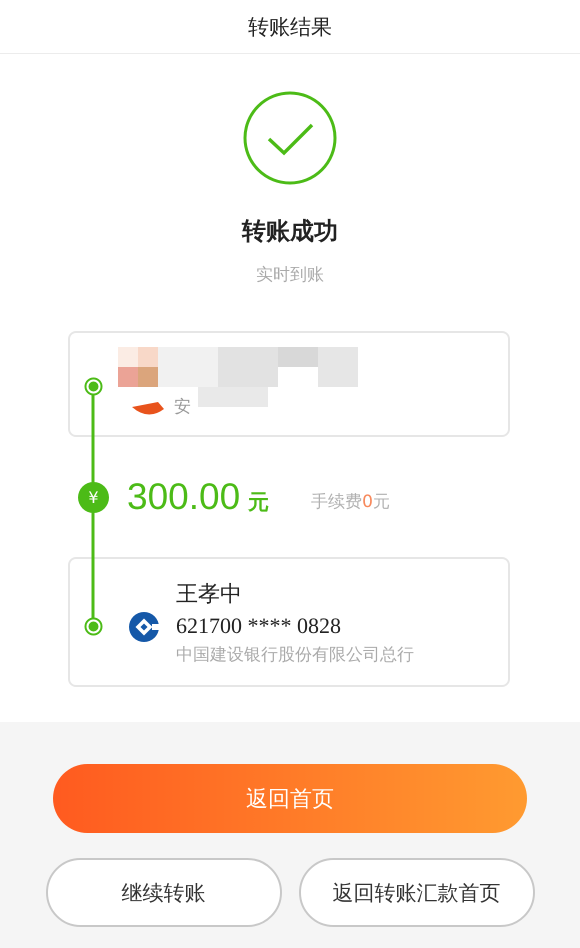 The image size is (580, 948). Describe the element at coordinates (164, 892) in the screenshot. I see `outline-button: 继续转账` at that location.